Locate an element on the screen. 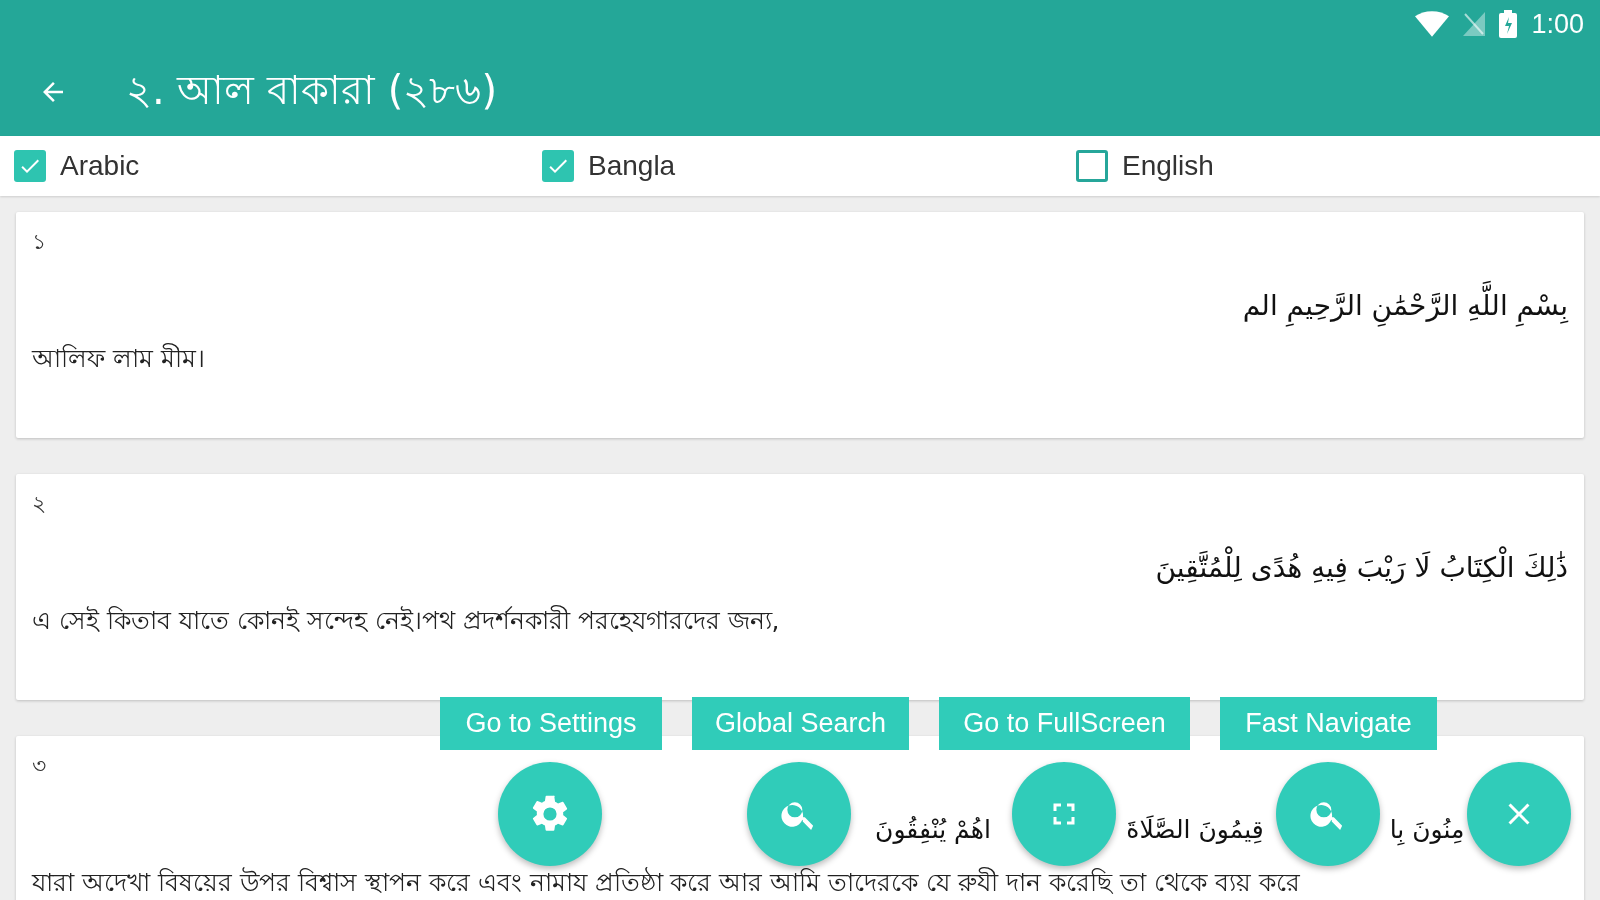 The width and height of the screenshot is (1600, 900). language-checkbox: English is located at coordinates (1338, 166).